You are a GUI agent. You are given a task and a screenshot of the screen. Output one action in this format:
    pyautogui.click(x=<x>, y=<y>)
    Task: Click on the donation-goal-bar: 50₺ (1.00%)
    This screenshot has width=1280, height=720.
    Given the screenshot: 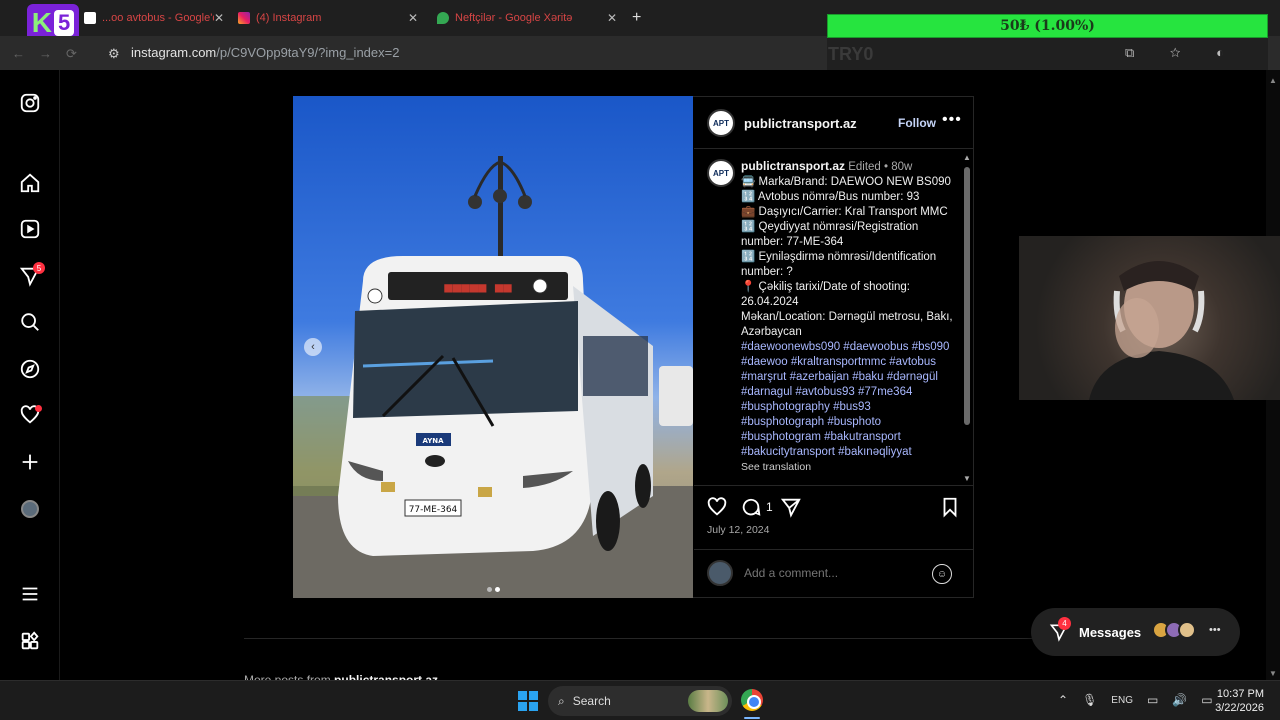 What is the action you would take?
    pyautogui.click(x=1047, y=26)
    